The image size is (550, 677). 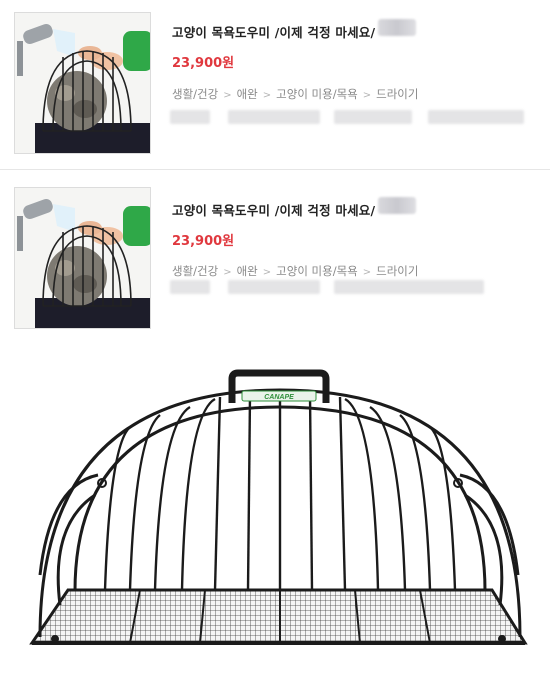 I want to click on listing-divider, so click(x=275, y=169).